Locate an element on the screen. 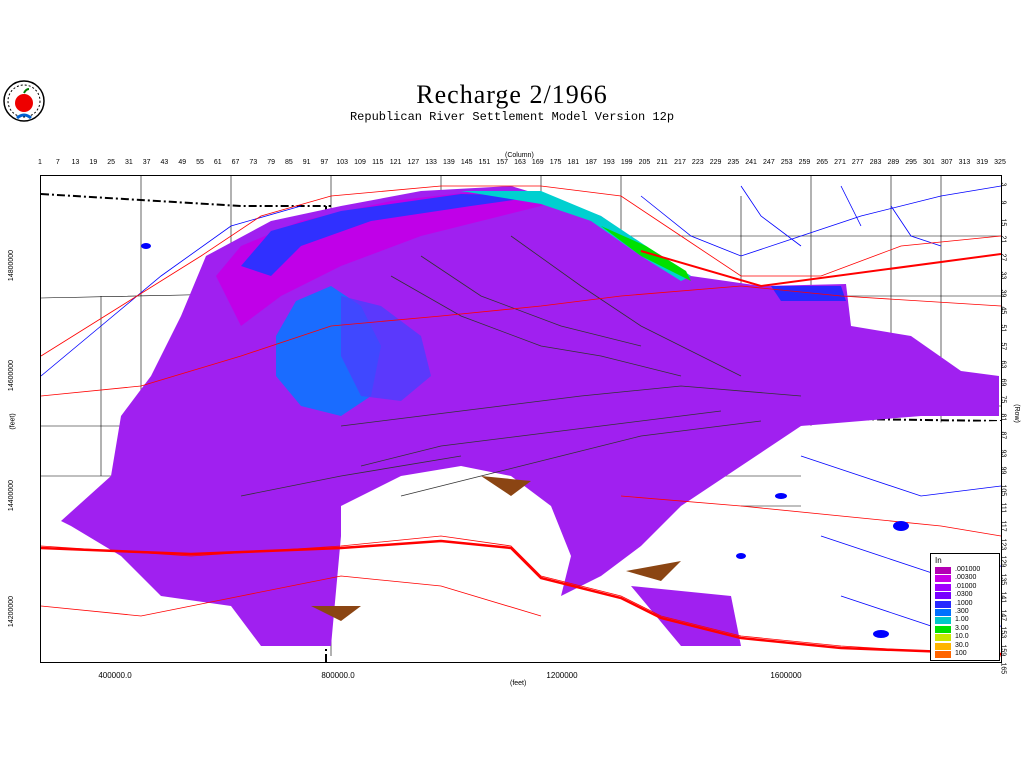 Image resolution: width=1024 pixels, height=768 pixels. x-tick: 1200000 is located at coordinates (562, 675).